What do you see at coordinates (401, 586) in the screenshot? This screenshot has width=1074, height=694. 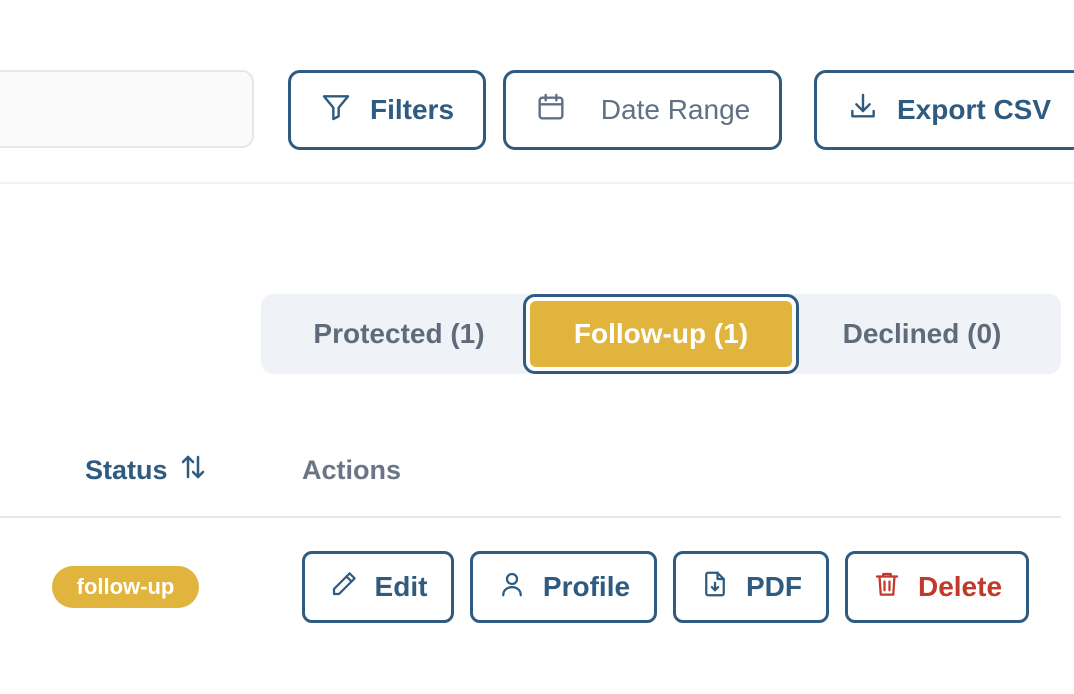 I see `edit-label: Edit` at bounding box center [401, 586].